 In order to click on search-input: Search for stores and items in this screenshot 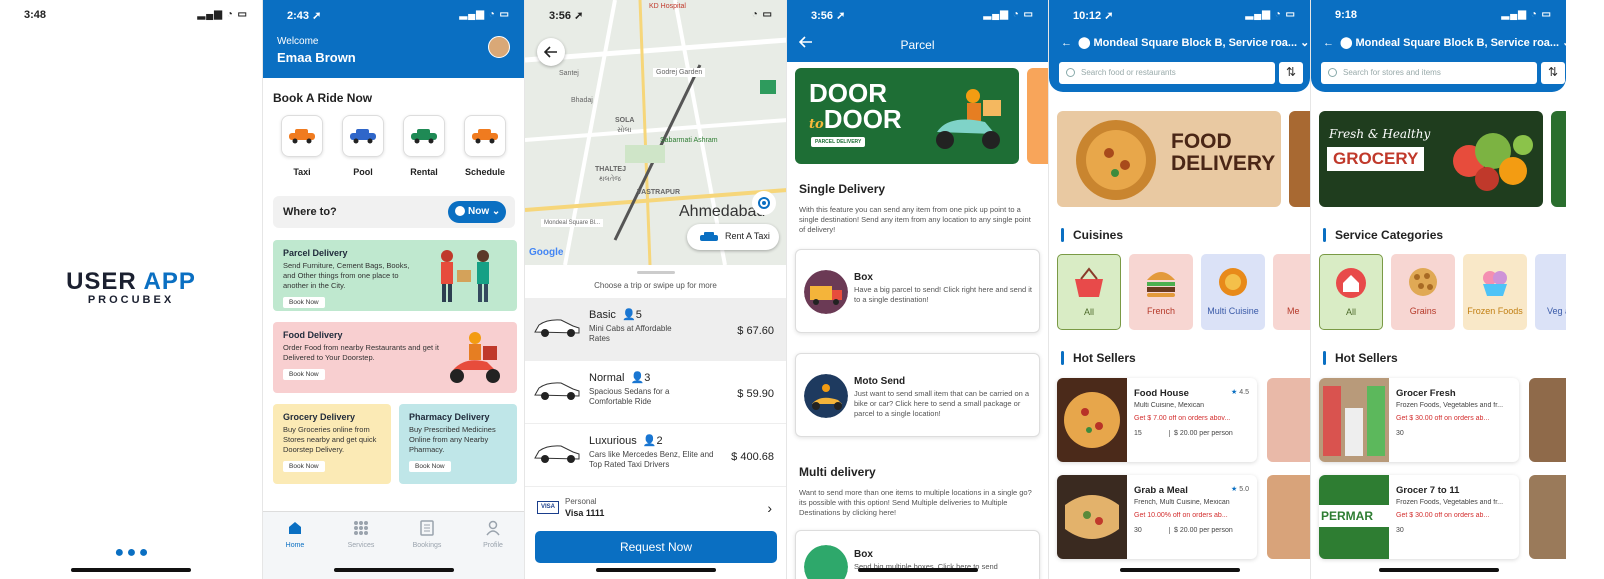, I will do `click(1429, 73)`.